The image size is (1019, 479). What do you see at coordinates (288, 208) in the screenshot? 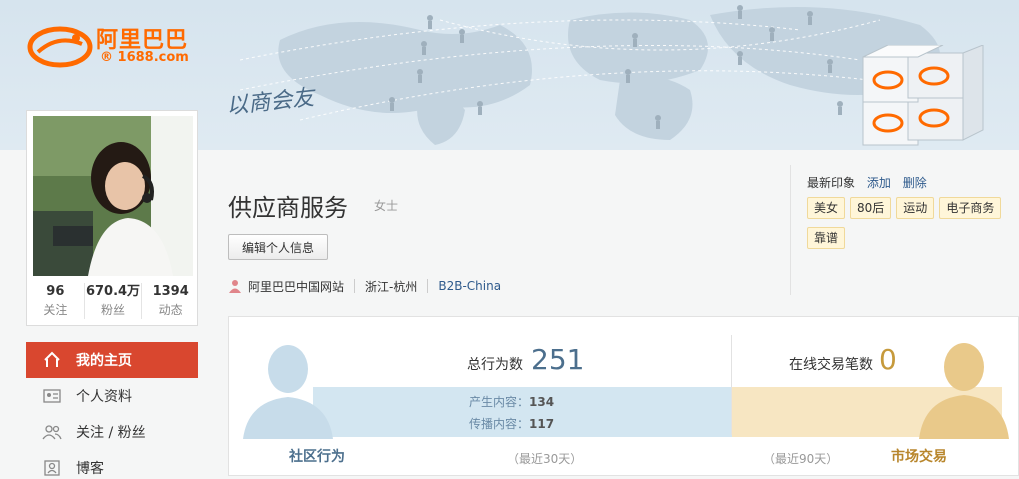
I see `page-title: 供应商服务` at bounding box center [288, 208].